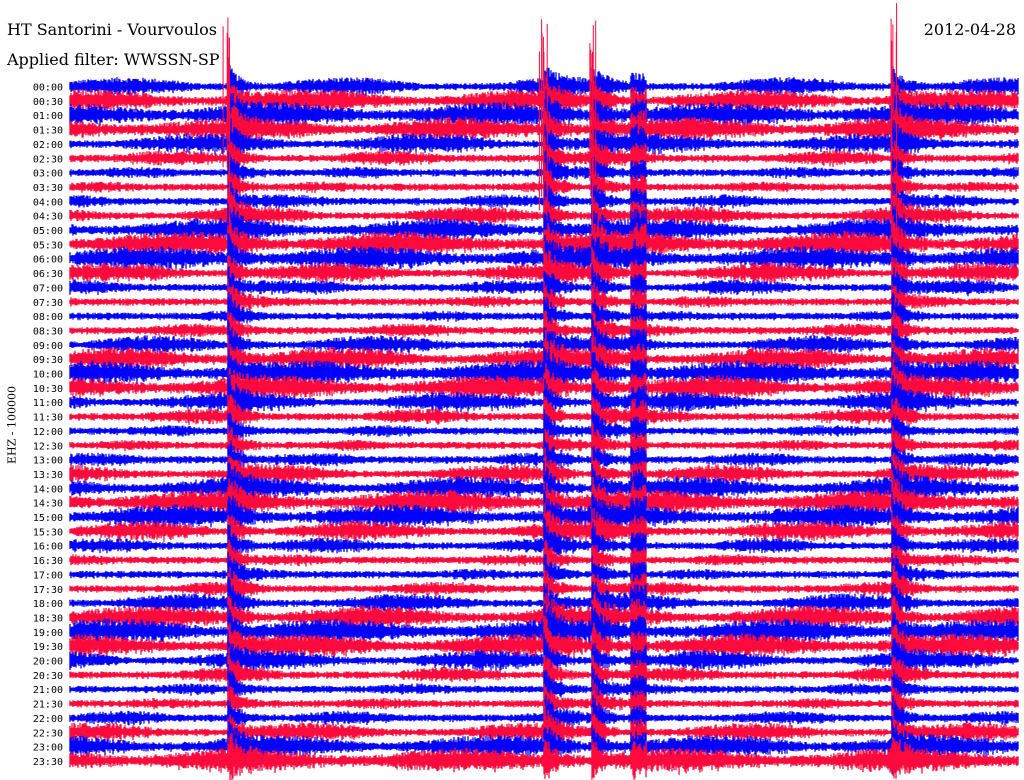 The width and height of the screenshot is (1024, 780). I want to click on time-label-1700: 17:00, so click(48, 575).